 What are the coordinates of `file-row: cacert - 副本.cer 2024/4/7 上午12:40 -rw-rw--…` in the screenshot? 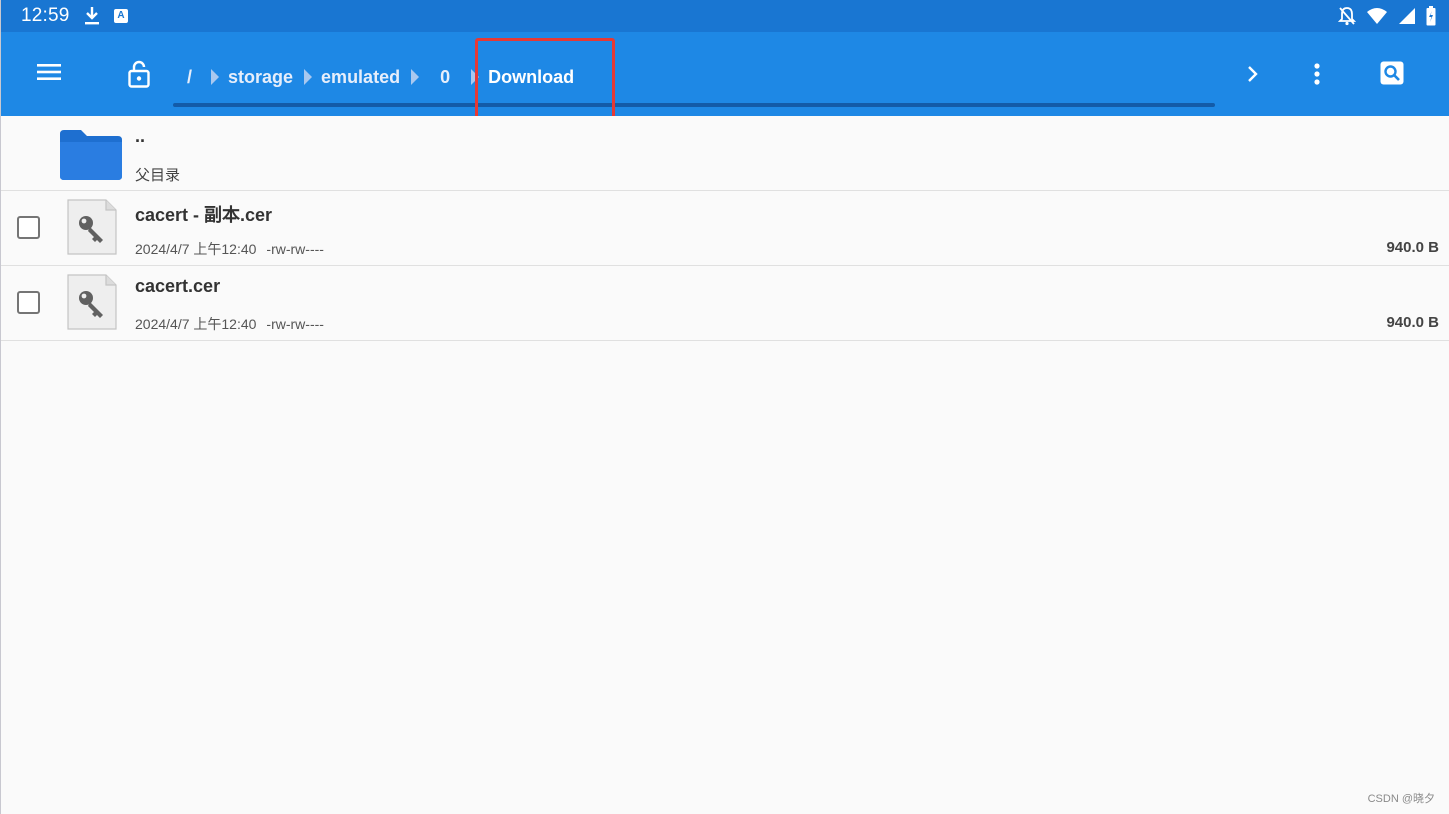 It's located at (725, 228).